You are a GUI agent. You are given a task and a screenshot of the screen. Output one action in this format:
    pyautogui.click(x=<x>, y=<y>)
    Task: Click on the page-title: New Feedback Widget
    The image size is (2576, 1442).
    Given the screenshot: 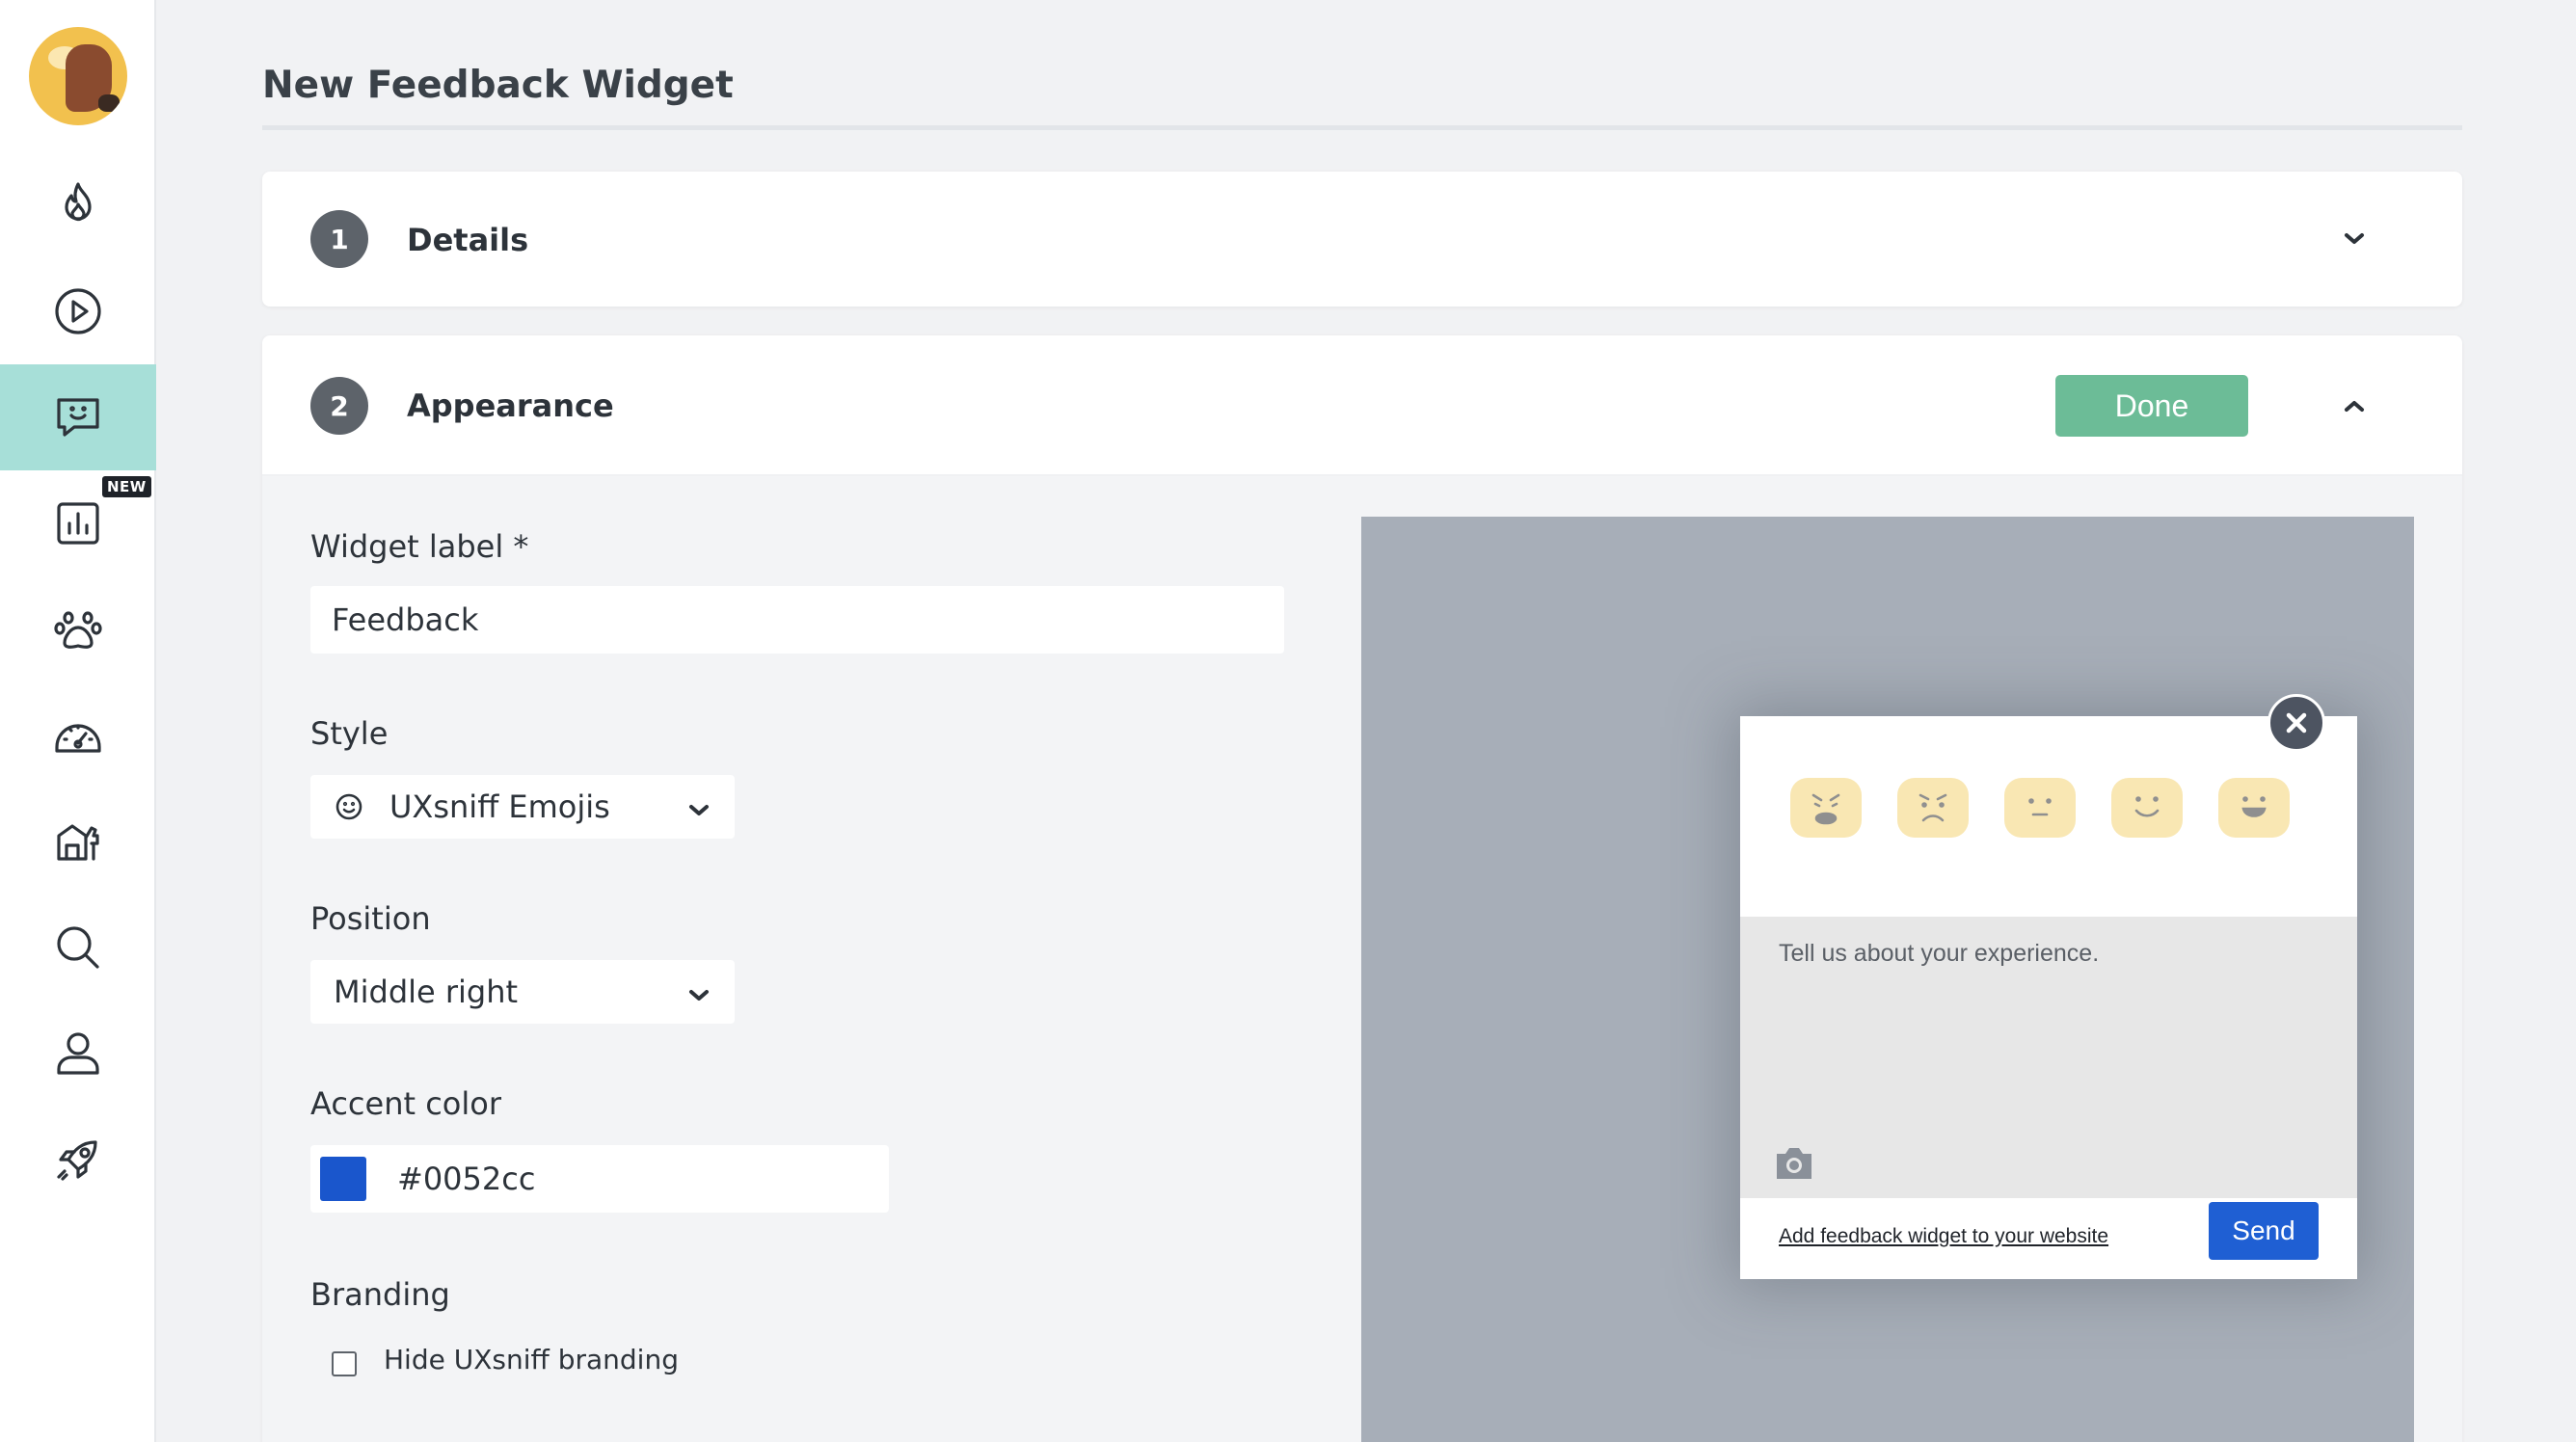 What is the action you would take?
    pyautogui.click(x=498, y=85)
    